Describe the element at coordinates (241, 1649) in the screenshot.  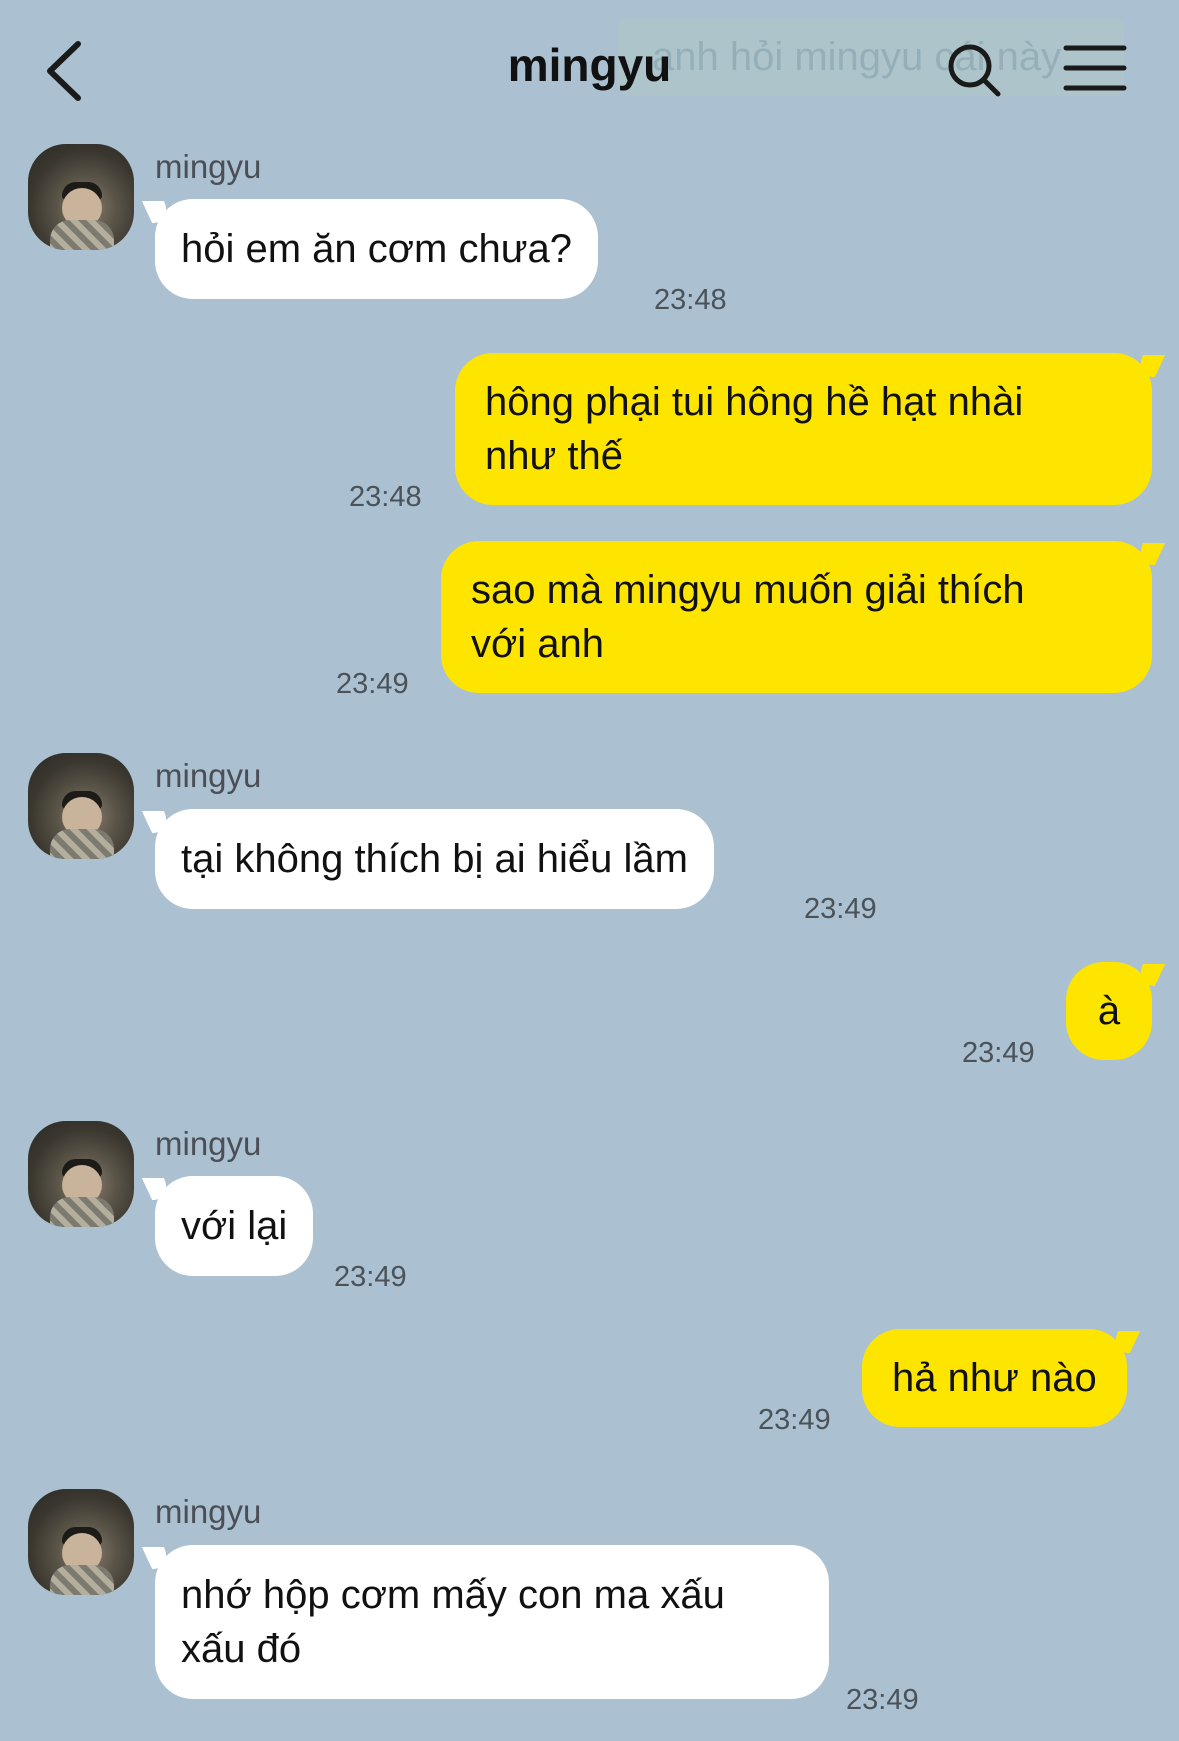
I see `message-text-line: xấu đó` at that location.